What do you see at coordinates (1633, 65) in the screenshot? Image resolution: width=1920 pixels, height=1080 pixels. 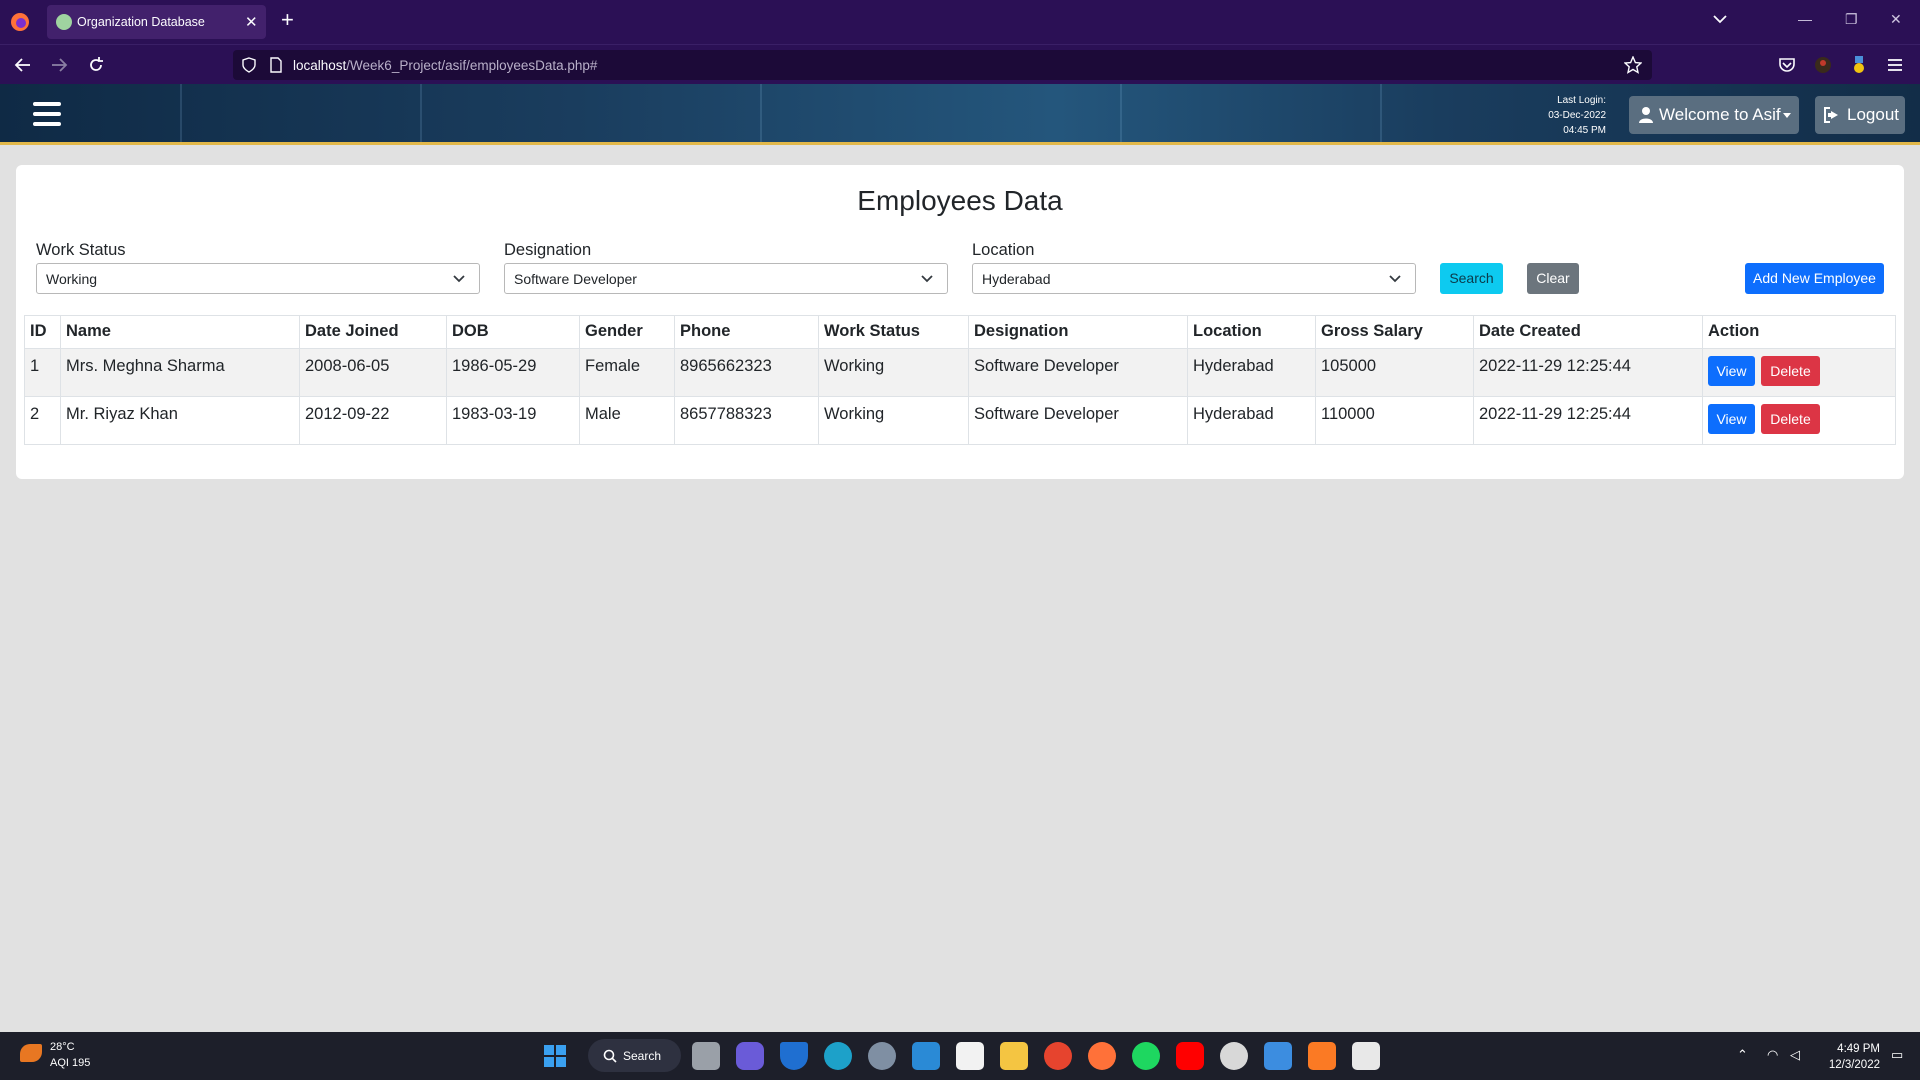 I see `bookmark-star-icon` at bounding box center [1633, 65].